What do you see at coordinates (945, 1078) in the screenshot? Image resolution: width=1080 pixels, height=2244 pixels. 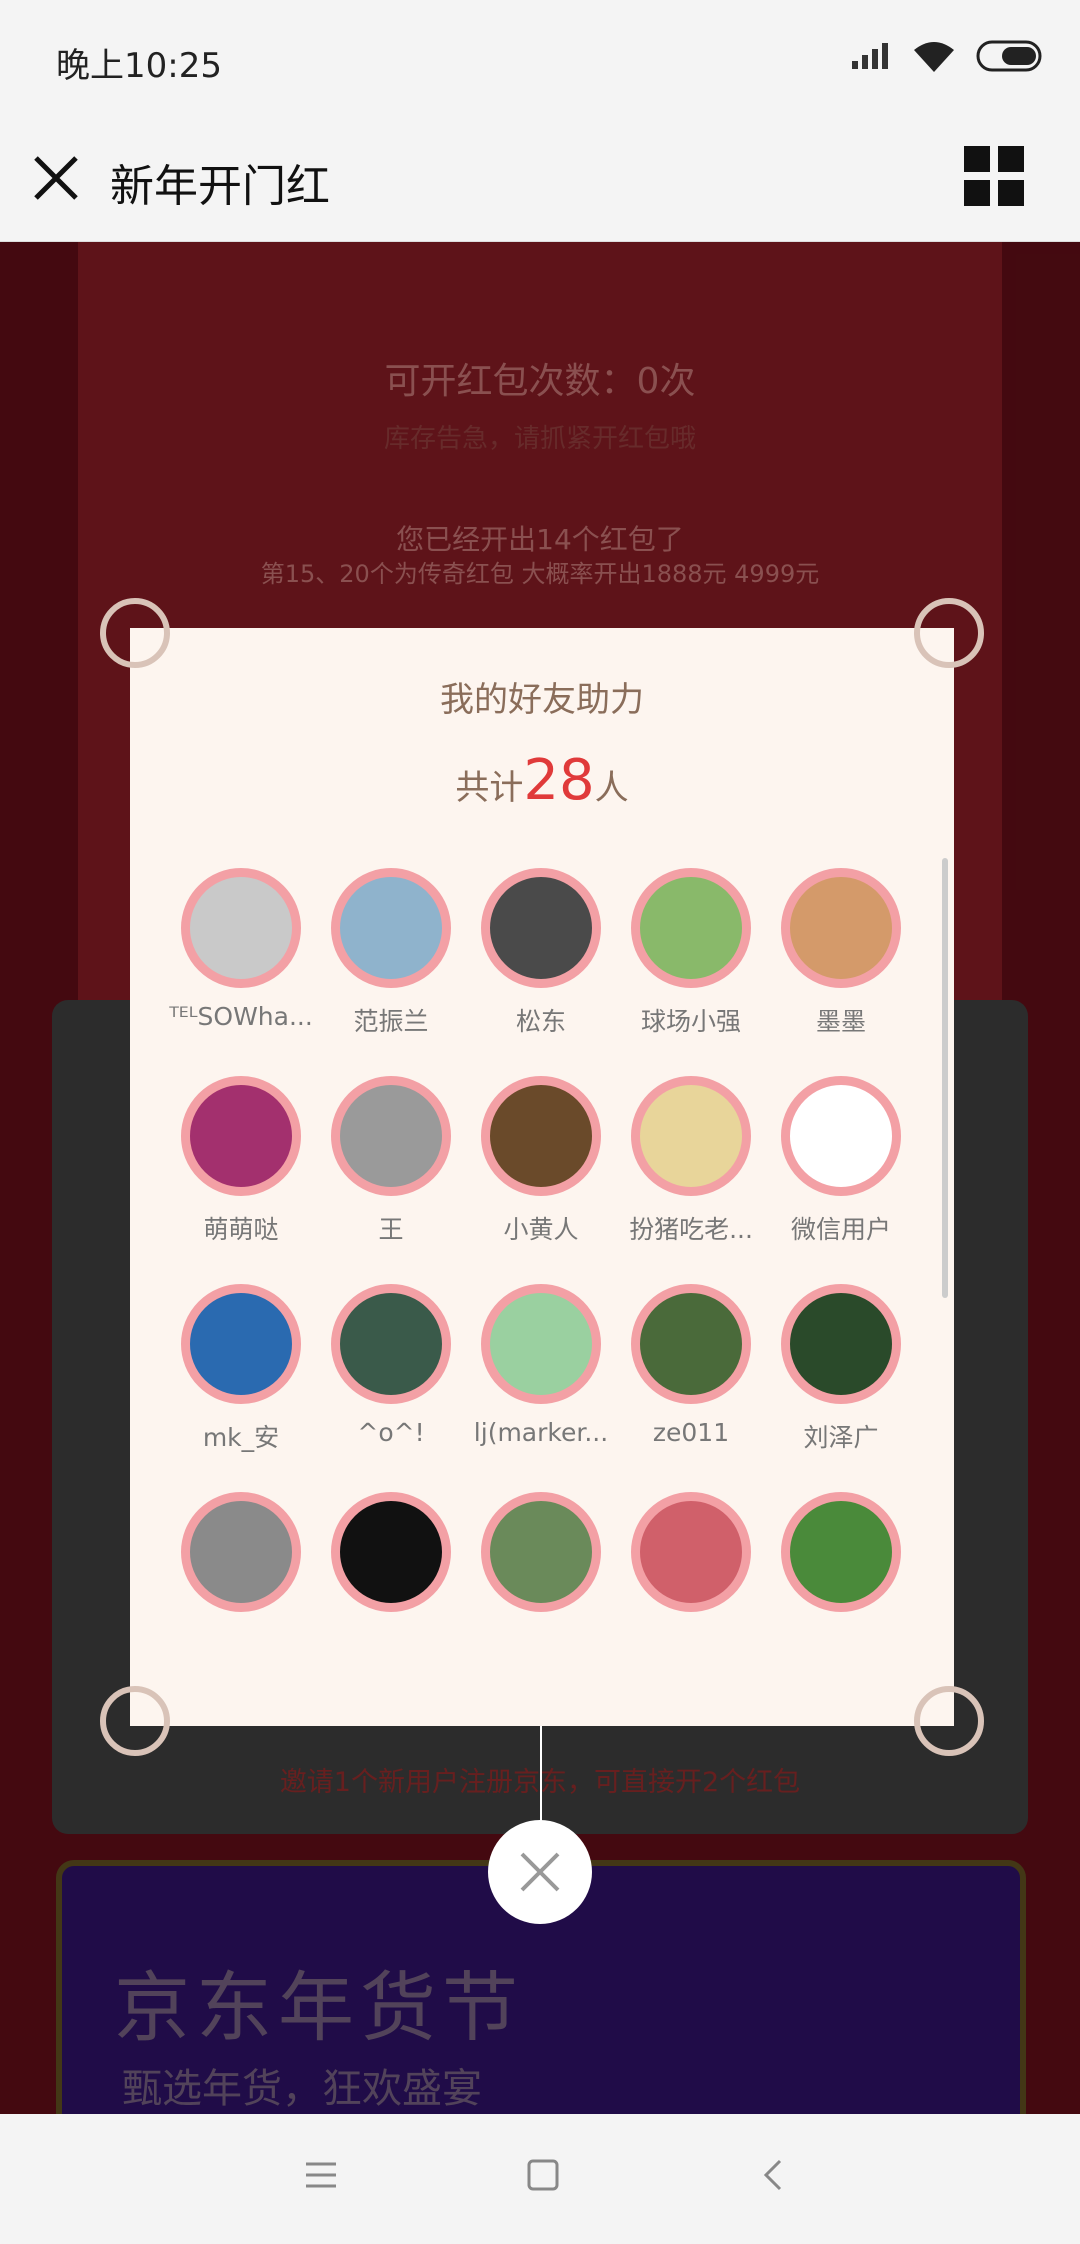 I see `scrollbar` at bounding box center [945, 1078].